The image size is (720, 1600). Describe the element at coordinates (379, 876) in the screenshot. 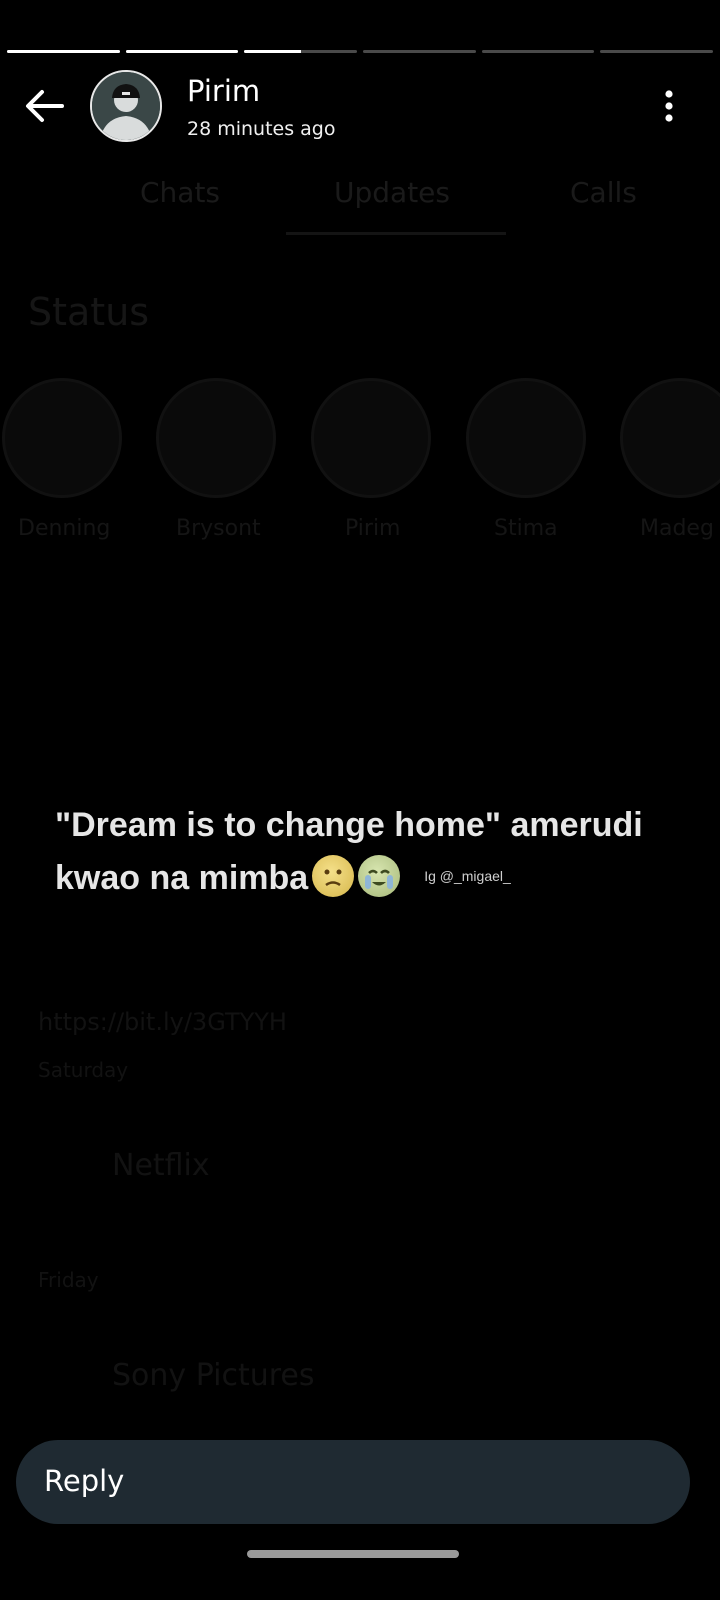

I see `crying-face-icon` at that location.